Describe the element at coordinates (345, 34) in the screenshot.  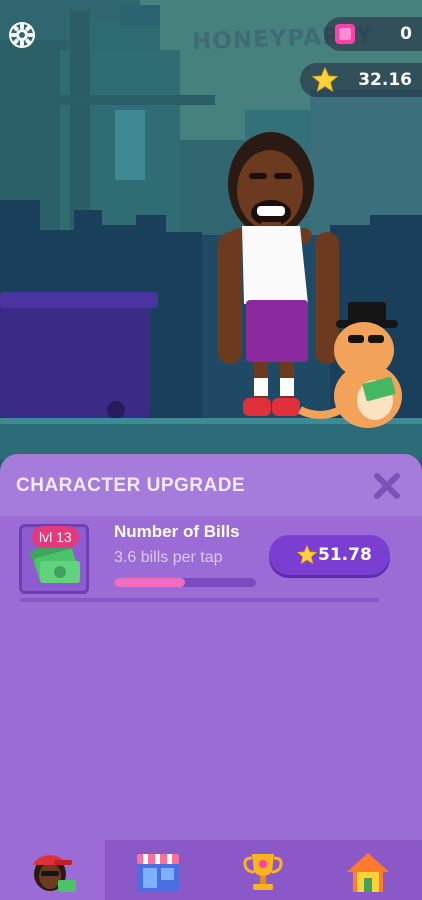
I see `pink-gem-icon` at that location.